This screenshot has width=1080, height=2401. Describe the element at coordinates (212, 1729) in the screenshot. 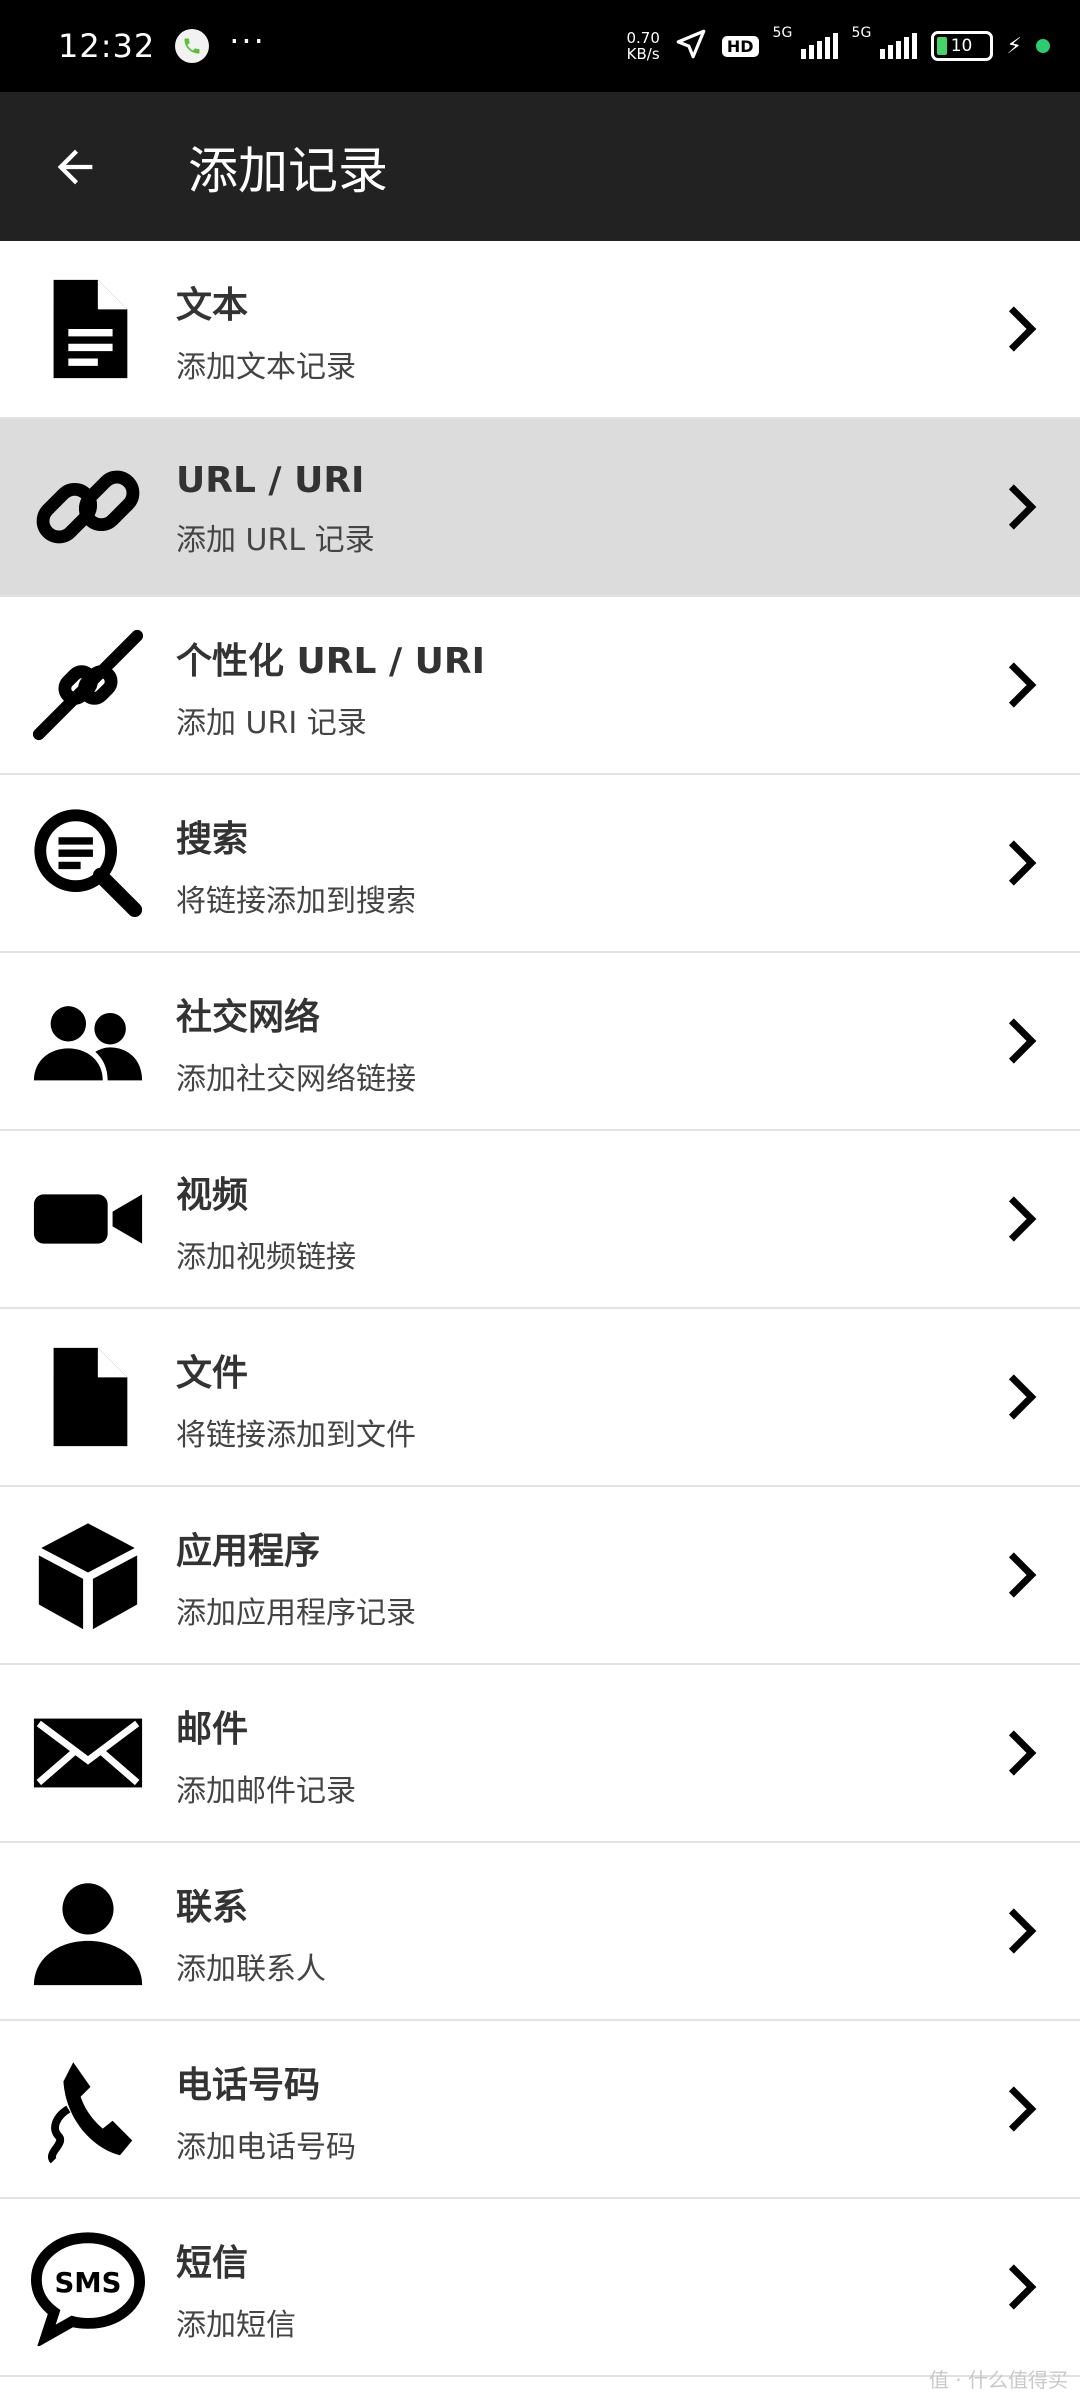

I see `item-title: 邮件` at that location.